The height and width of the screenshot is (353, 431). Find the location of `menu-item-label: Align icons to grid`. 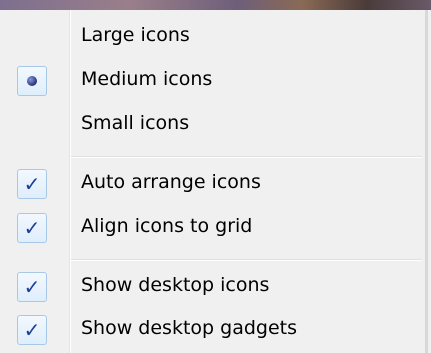

menu-item-label: Align icons to grid is located at coordinates (167, 226).